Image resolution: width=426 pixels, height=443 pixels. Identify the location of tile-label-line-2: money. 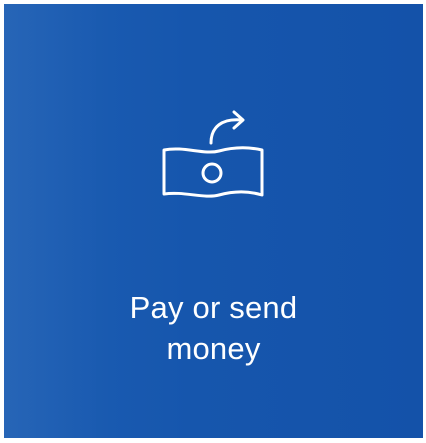
(213, 348).